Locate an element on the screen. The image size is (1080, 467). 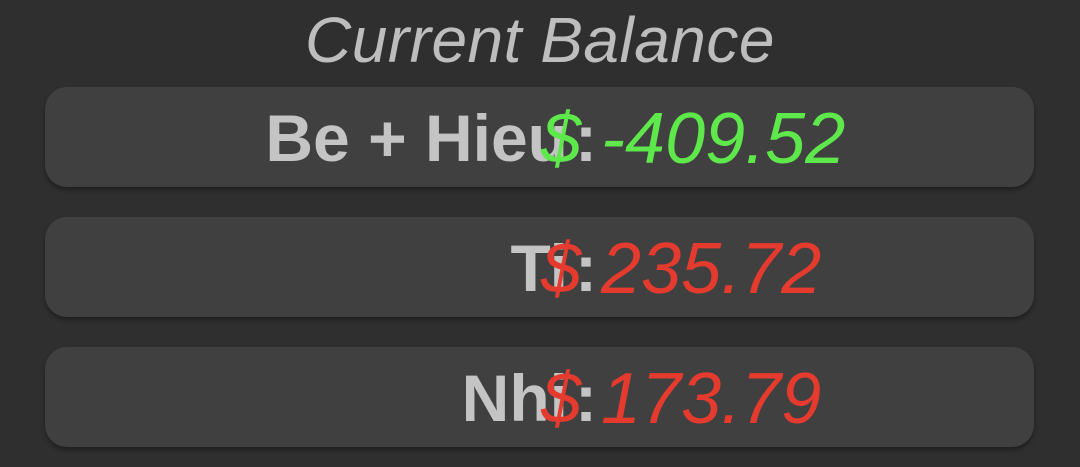
page-title: Current Balance is located at coordinates (540, 40).